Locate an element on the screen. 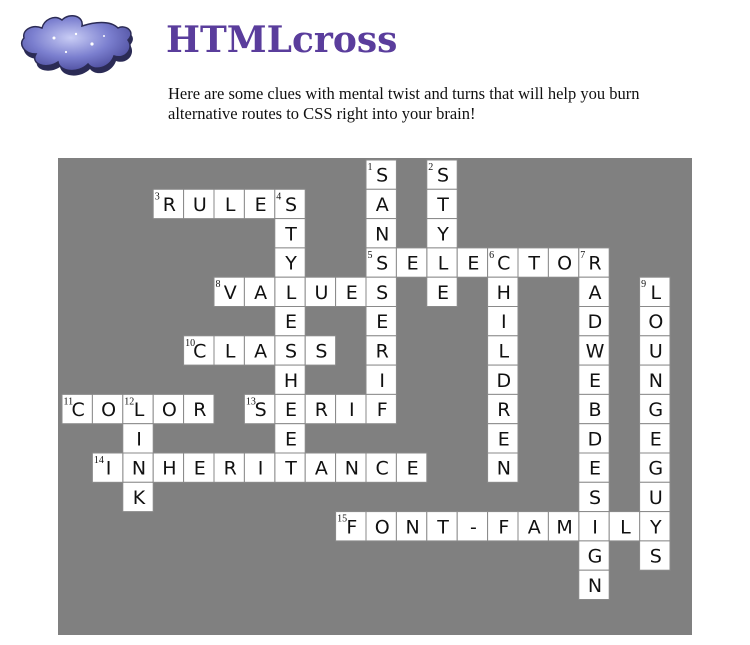 The width and height of the screenshot is (750, 645). crossword-cell: L9 is located at coordinates (655, 291).